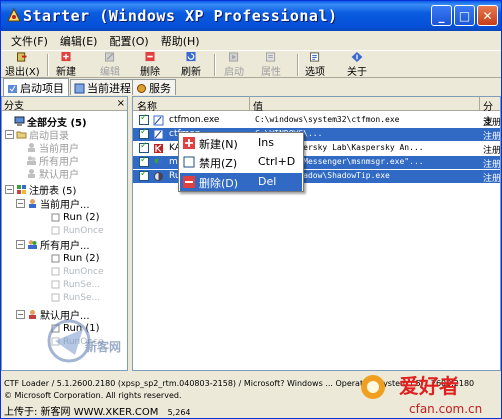 The height and width of the screenshot is (419, 502). I want to click on refresh-icon, so click(191, 57).